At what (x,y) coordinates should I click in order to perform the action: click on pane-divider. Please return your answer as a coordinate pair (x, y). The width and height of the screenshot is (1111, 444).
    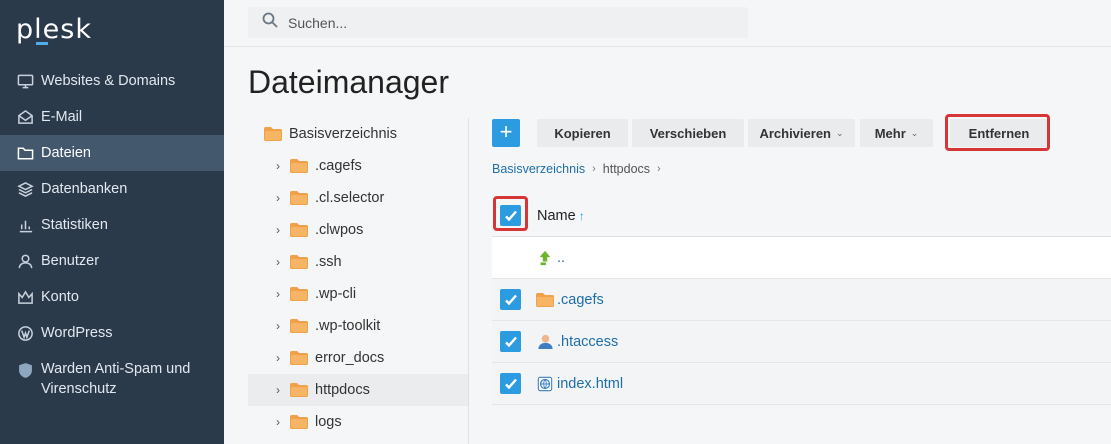
    Looking at the image, I should click on (468, 281).